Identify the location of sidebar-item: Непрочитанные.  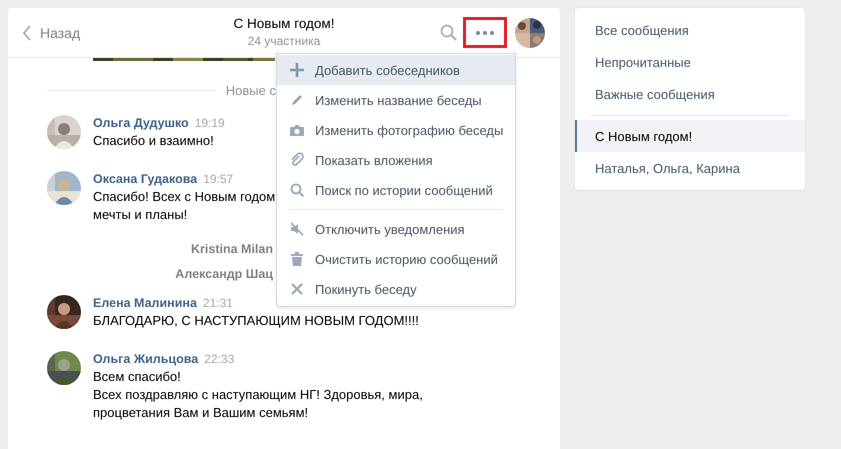
(690, 62).